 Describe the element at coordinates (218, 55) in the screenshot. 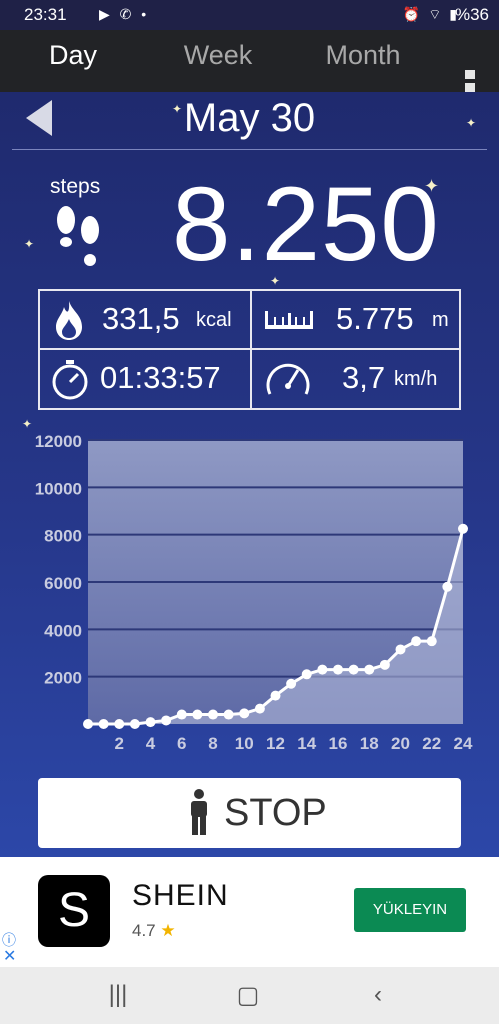

I see `tab-week: Week` at that location.